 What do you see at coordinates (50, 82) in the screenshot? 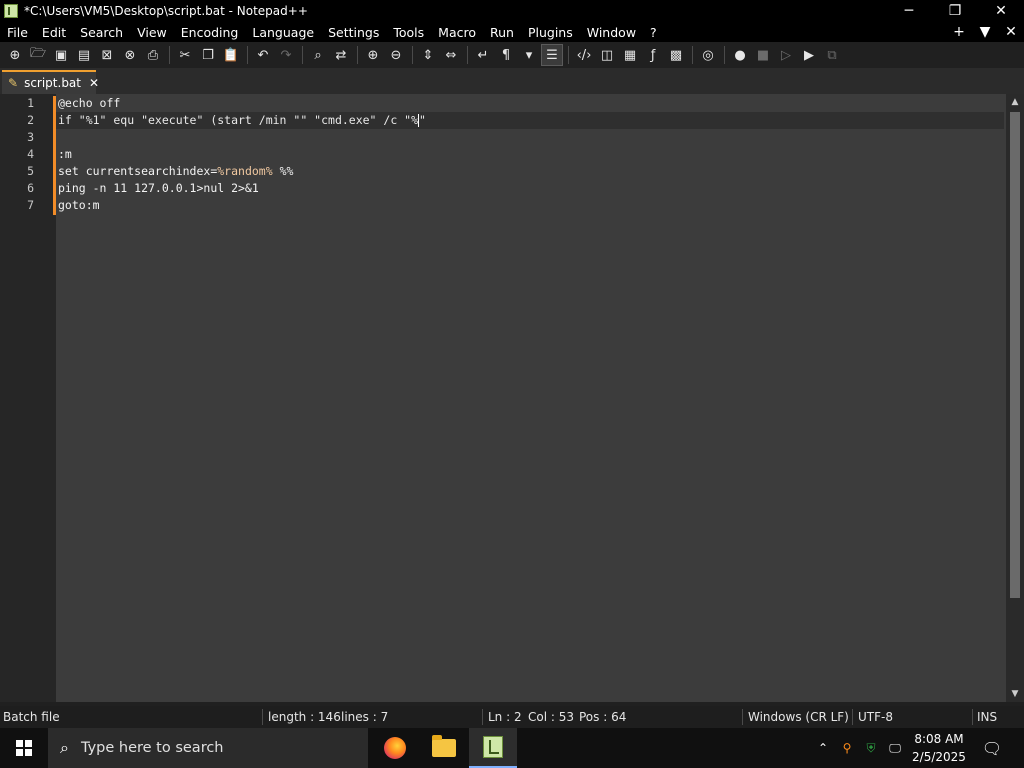
I see `tab-script-bat: ✎ script.bat ✕` at bounding box center [50, 82].